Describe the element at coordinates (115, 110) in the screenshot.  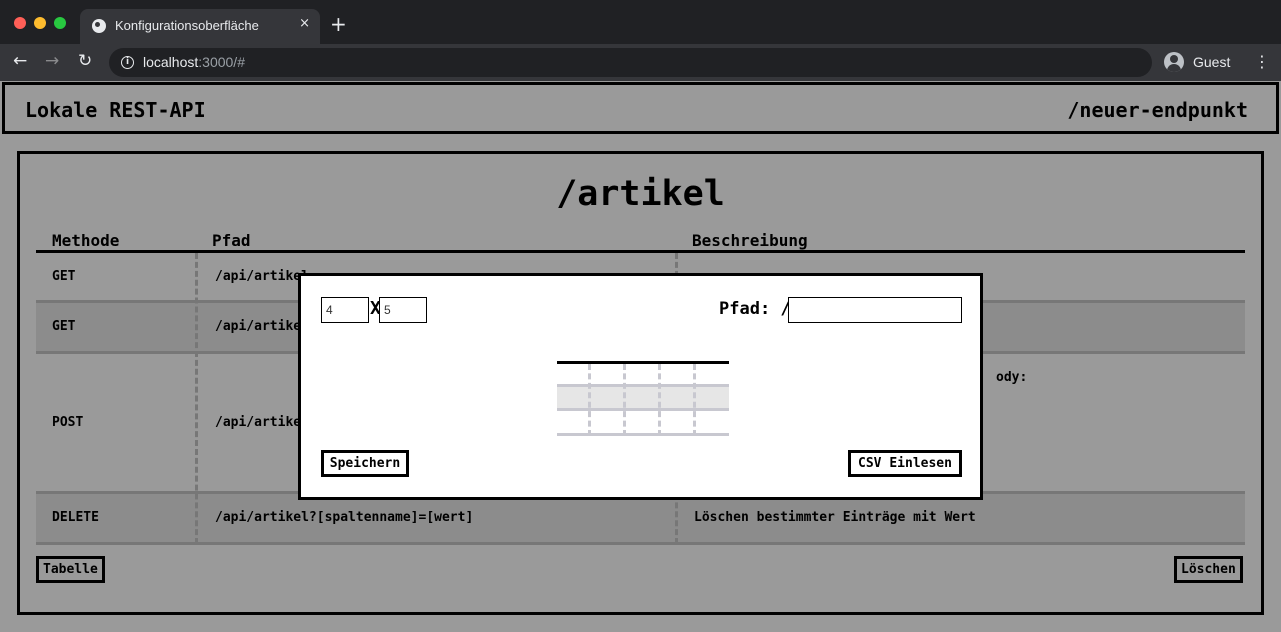
I see `app-title: Lokale REST-API` at that location.